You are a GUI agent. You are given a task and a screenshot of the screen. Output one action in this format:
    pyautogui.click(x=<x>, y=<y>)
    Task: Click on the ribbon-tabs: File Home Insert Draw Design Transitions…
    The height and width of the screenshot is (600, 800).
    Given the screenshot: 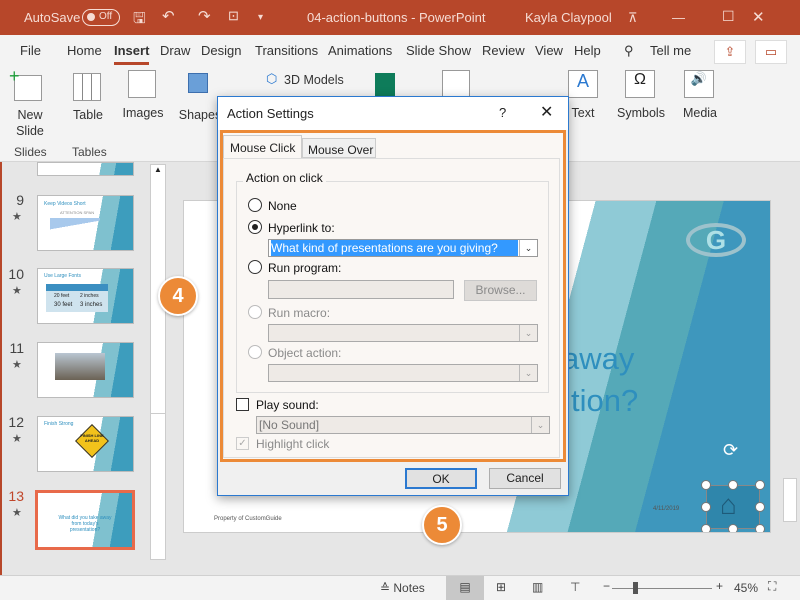 What is the action you would take?
    pyautogui.click(x=400, y=50)
    